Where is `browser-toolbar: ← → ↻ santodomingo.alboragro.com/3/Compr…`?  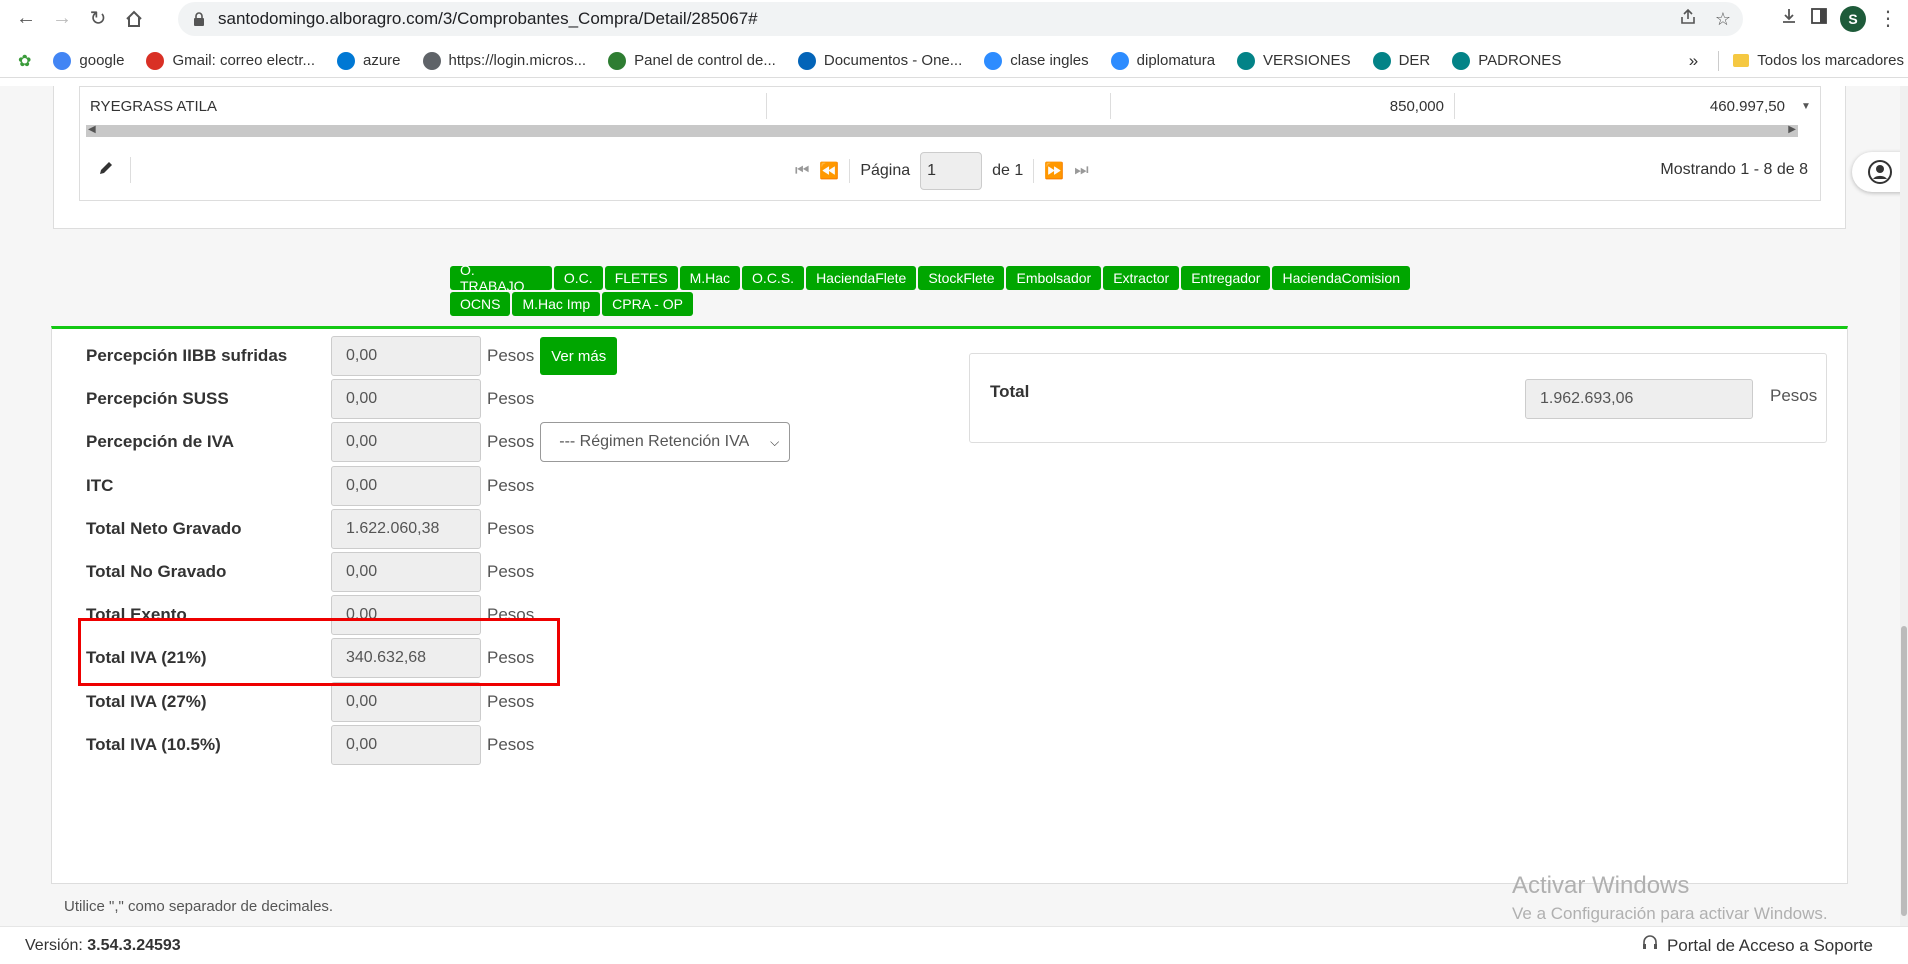
browser-toolbar: ← → ↻ santodomingo.alboragro.com/3/Compr… is located at coordinates (954, 18).